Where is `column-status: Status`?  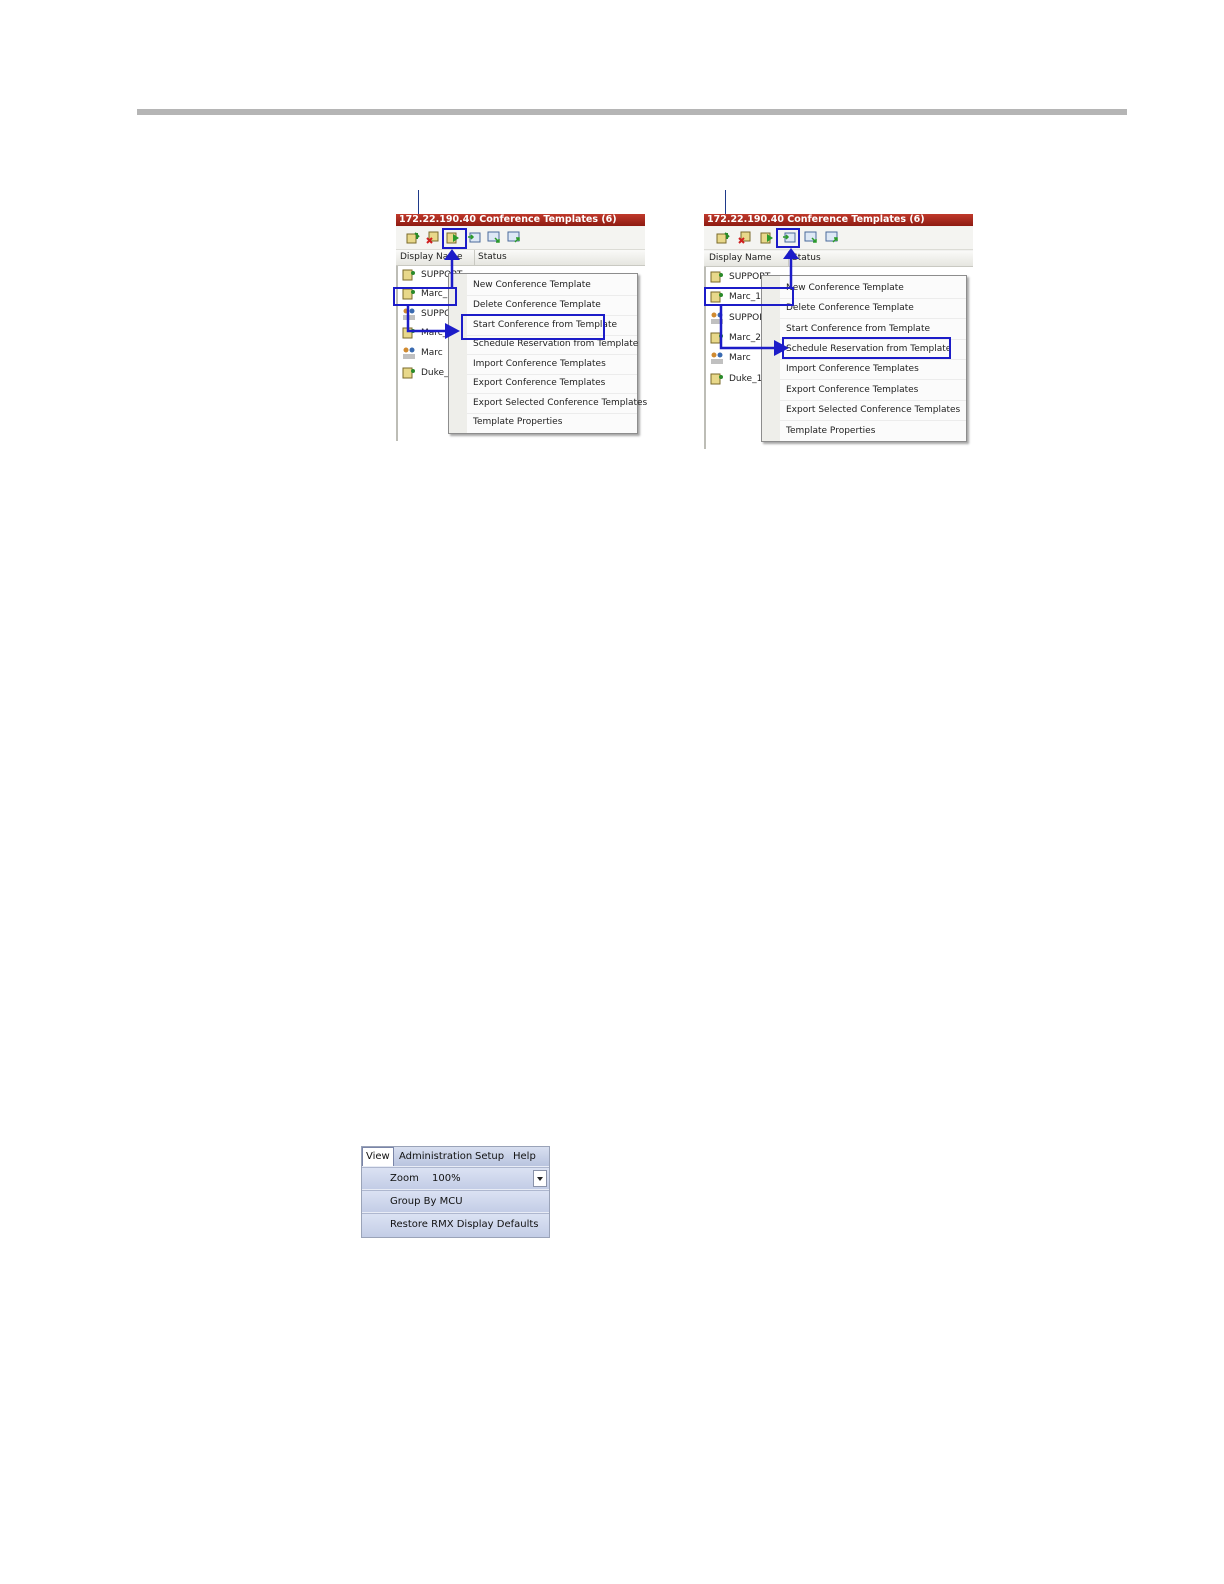 column-status: Status is located at coordinates (490, 257).